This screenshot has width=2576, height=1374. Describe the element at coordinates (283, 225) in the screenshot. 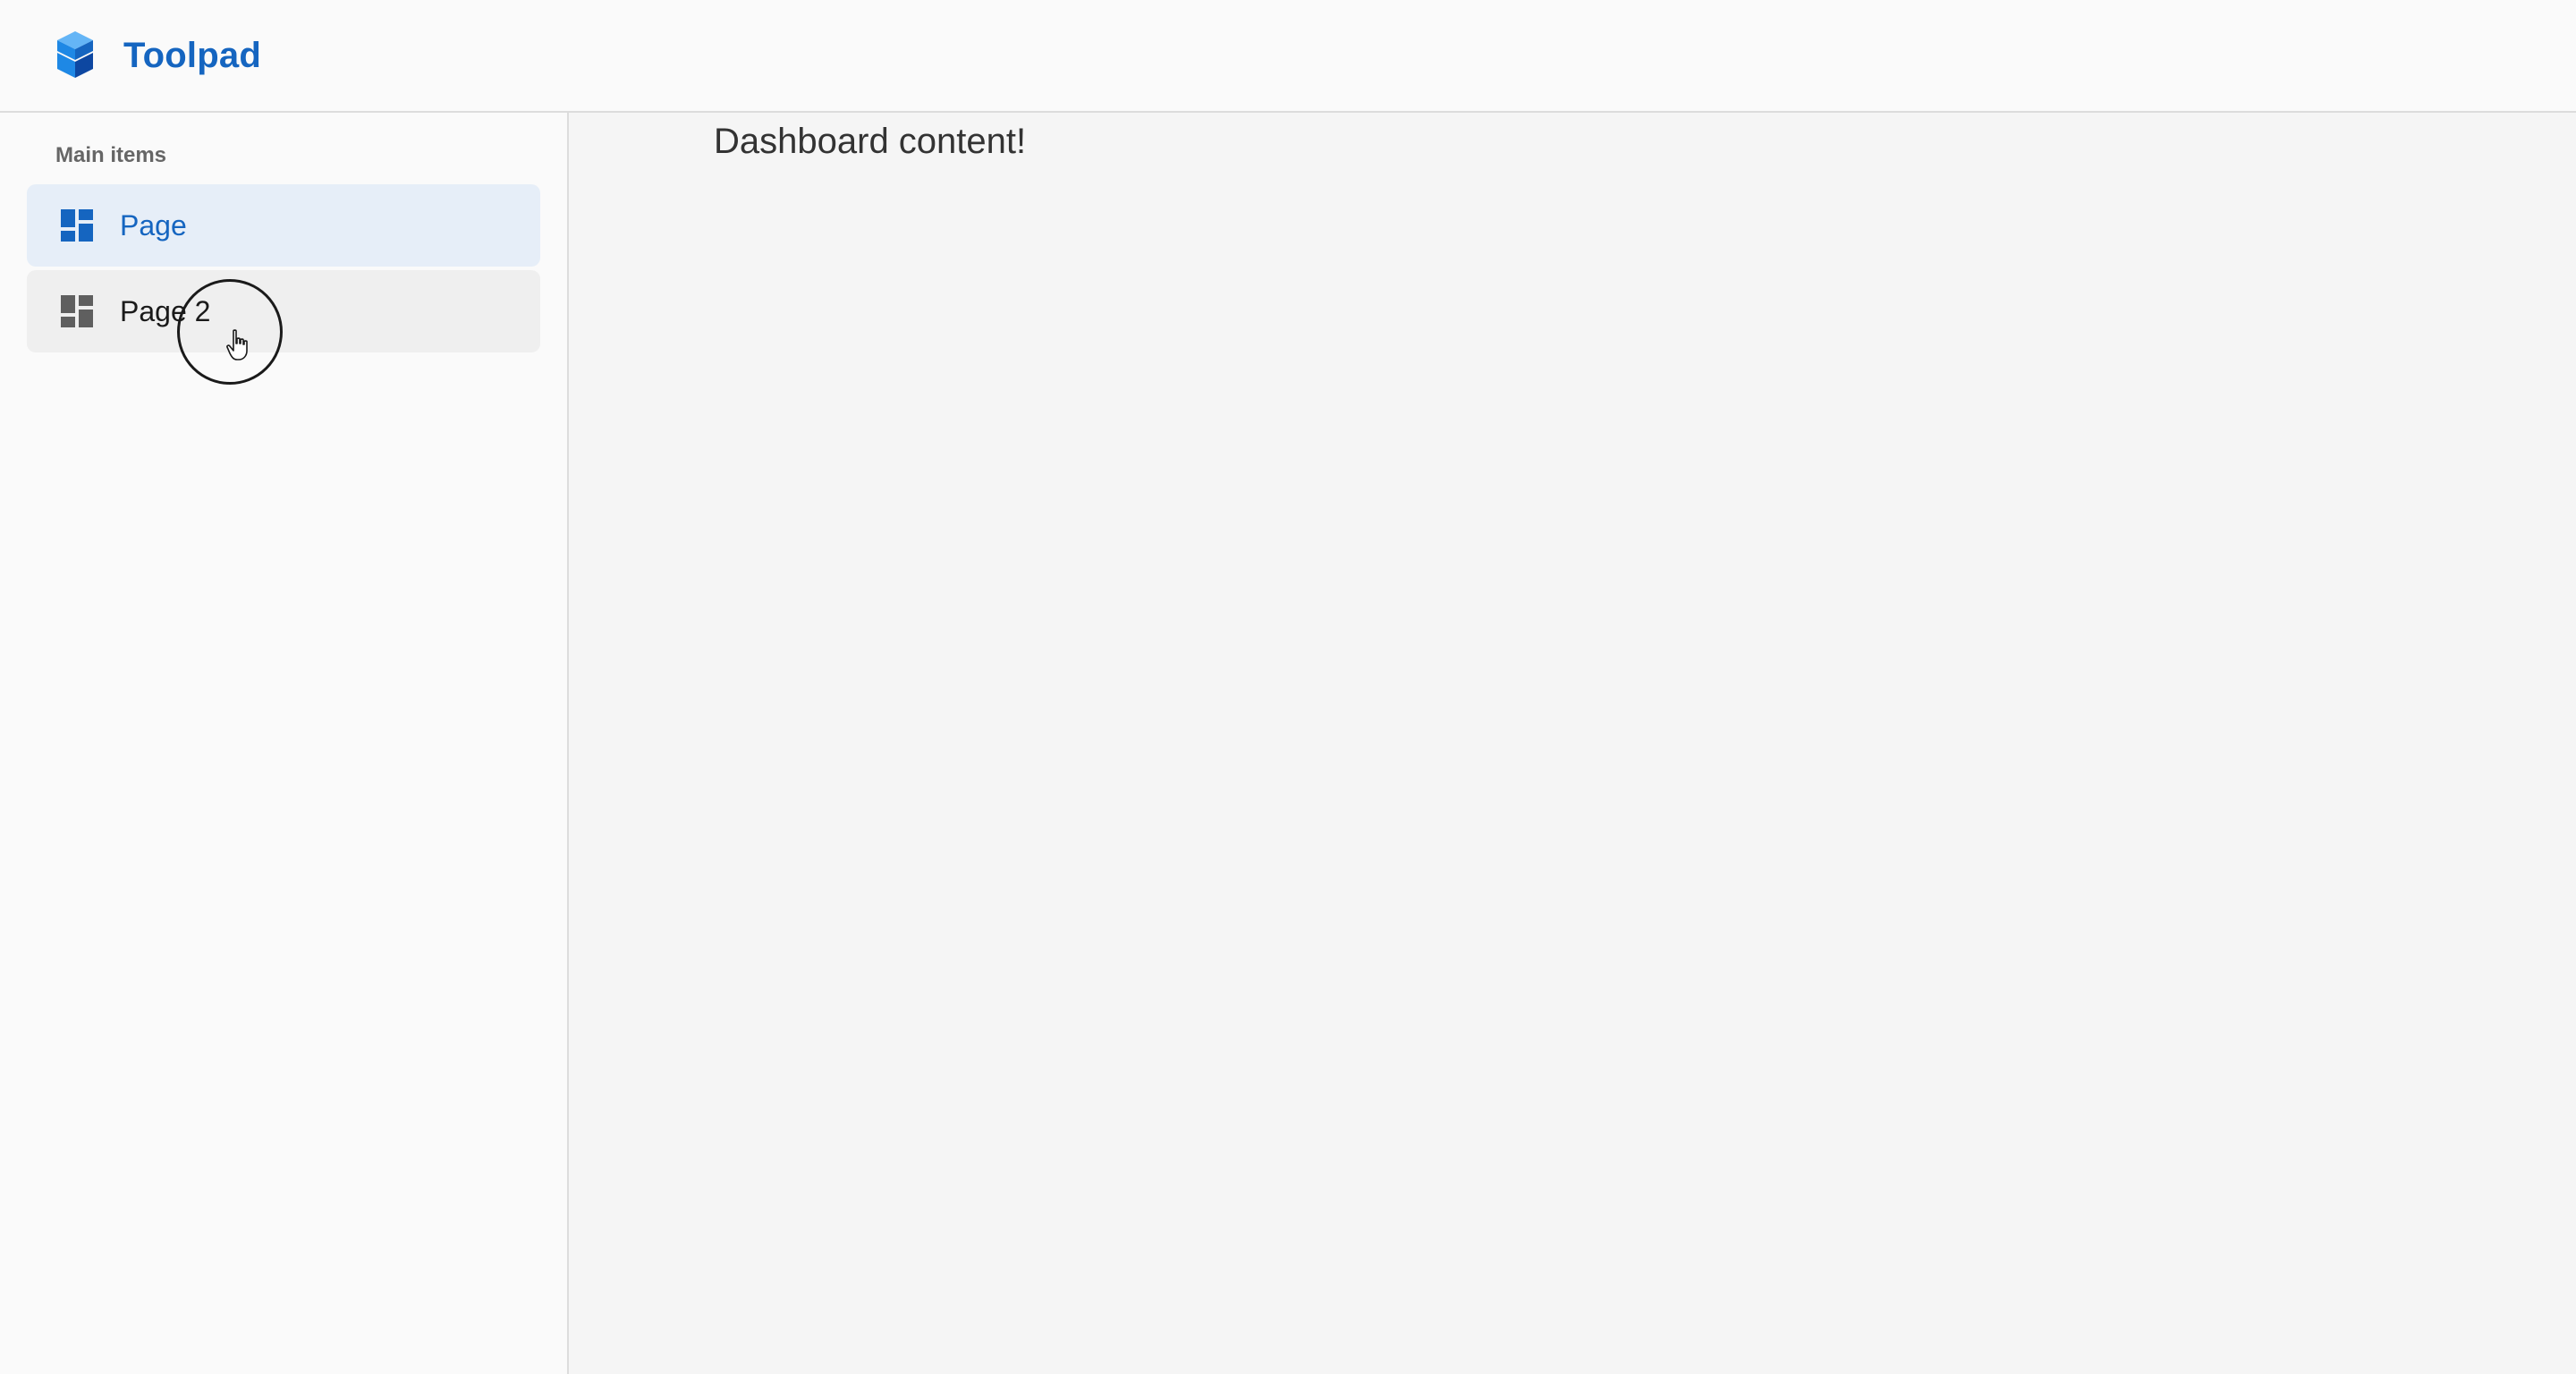

I see `sidebar-item-page: Page` at that location.